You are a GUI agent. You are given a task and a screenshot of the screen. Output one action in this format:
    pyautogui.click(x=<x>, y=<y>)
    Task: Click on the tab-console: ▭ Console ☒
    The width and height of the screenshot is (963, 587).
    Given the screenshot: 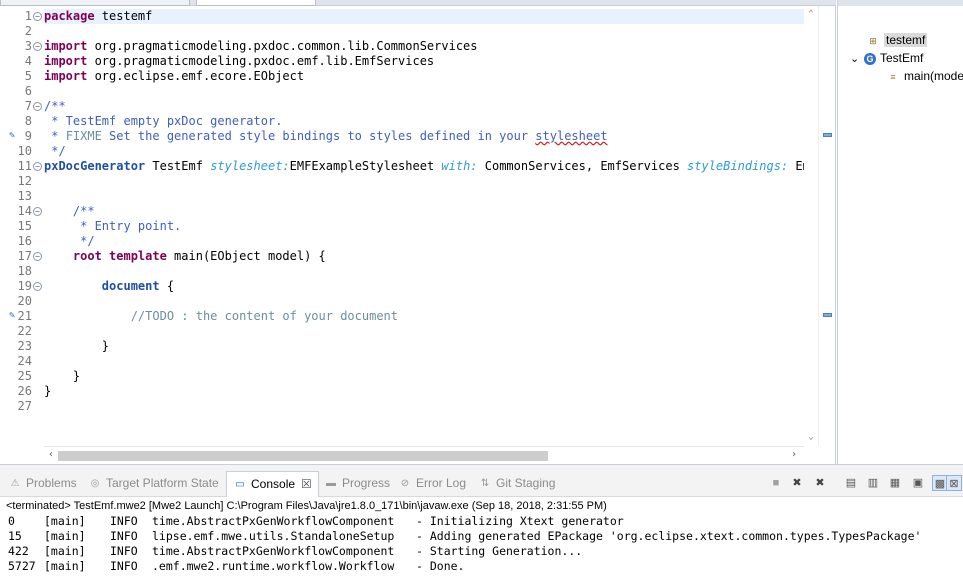 What is the action you would take?
    pyautogui.click(x=272, y=484)
    